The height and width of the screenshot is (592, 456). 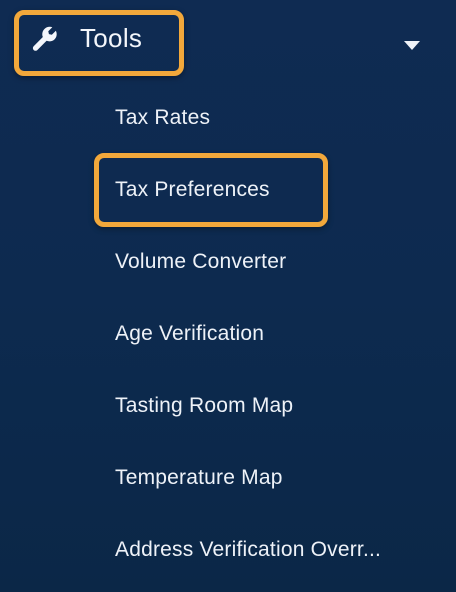 I want to click on menu-item-age-verification: Age Verification, so click(x=189, y=334).